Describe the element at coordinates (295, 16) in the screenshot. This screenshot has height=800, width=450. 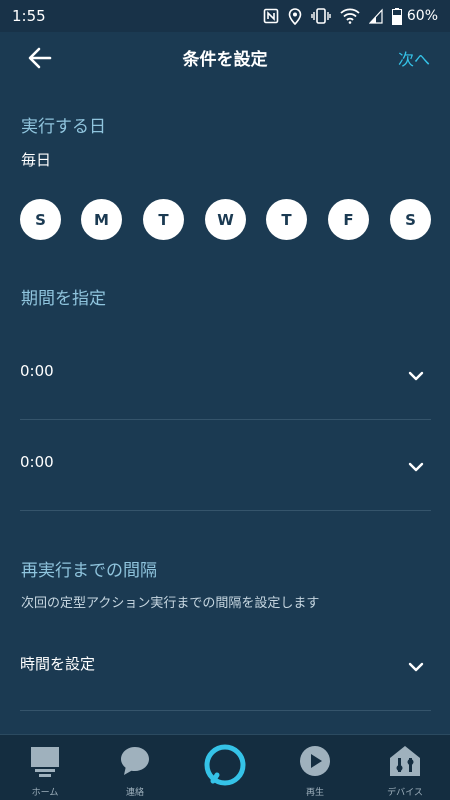
I see `location-icon` at that location.